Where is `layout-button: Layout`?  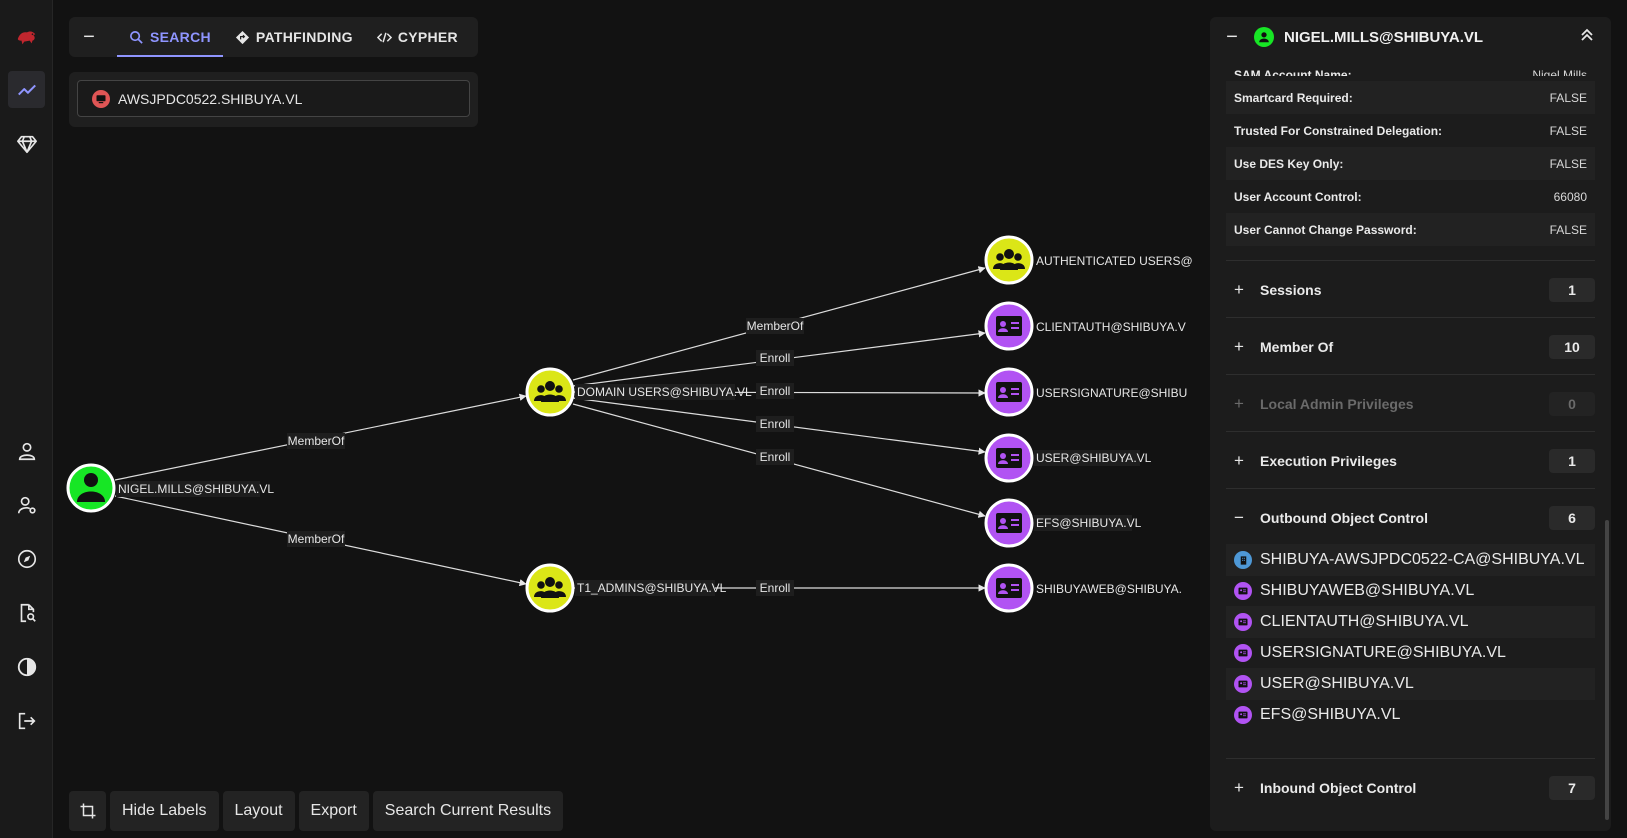
layout-button: Layout is located at coordinates (258, 811).